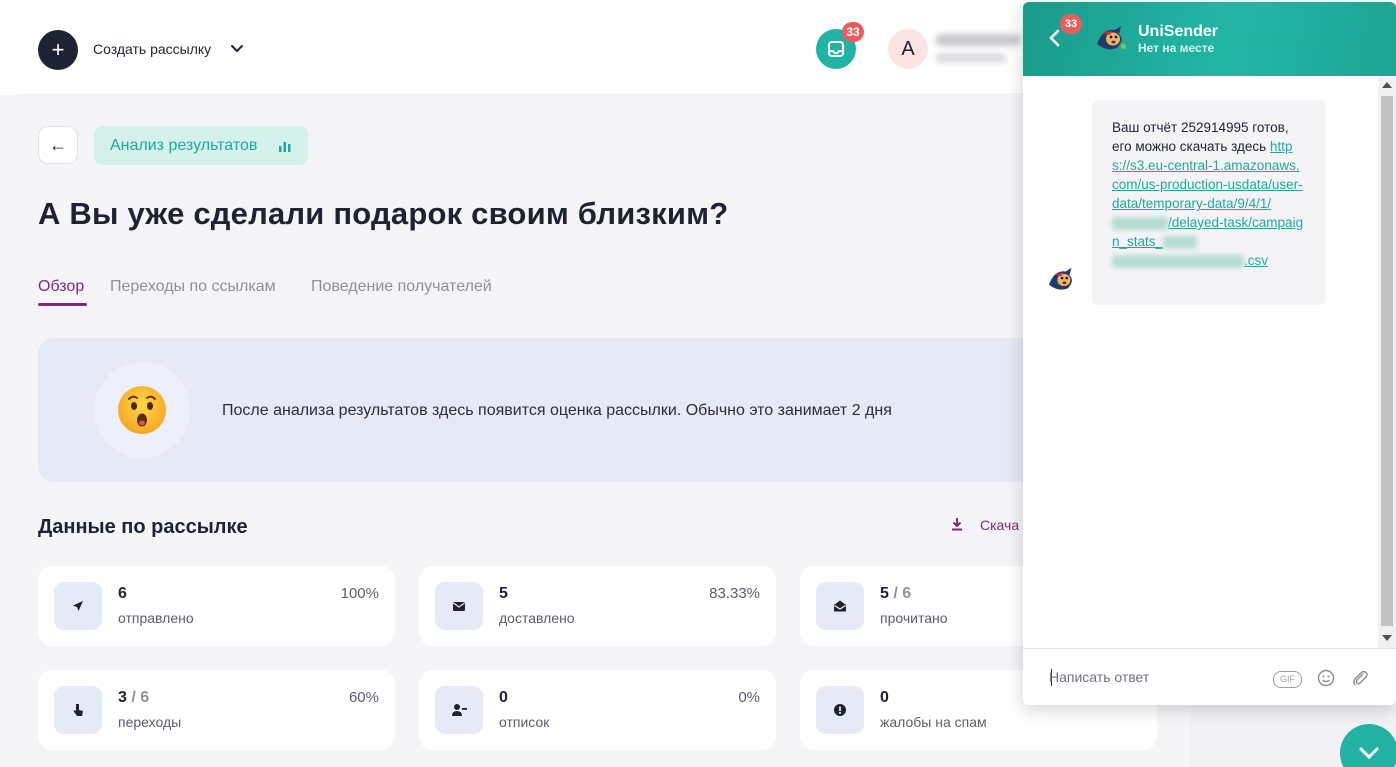 The height and width of the screenshot is (767, 1396). Describe the element at coordinates (1360, 678) in the screenshot. I see `paperclip-icon` at that location.